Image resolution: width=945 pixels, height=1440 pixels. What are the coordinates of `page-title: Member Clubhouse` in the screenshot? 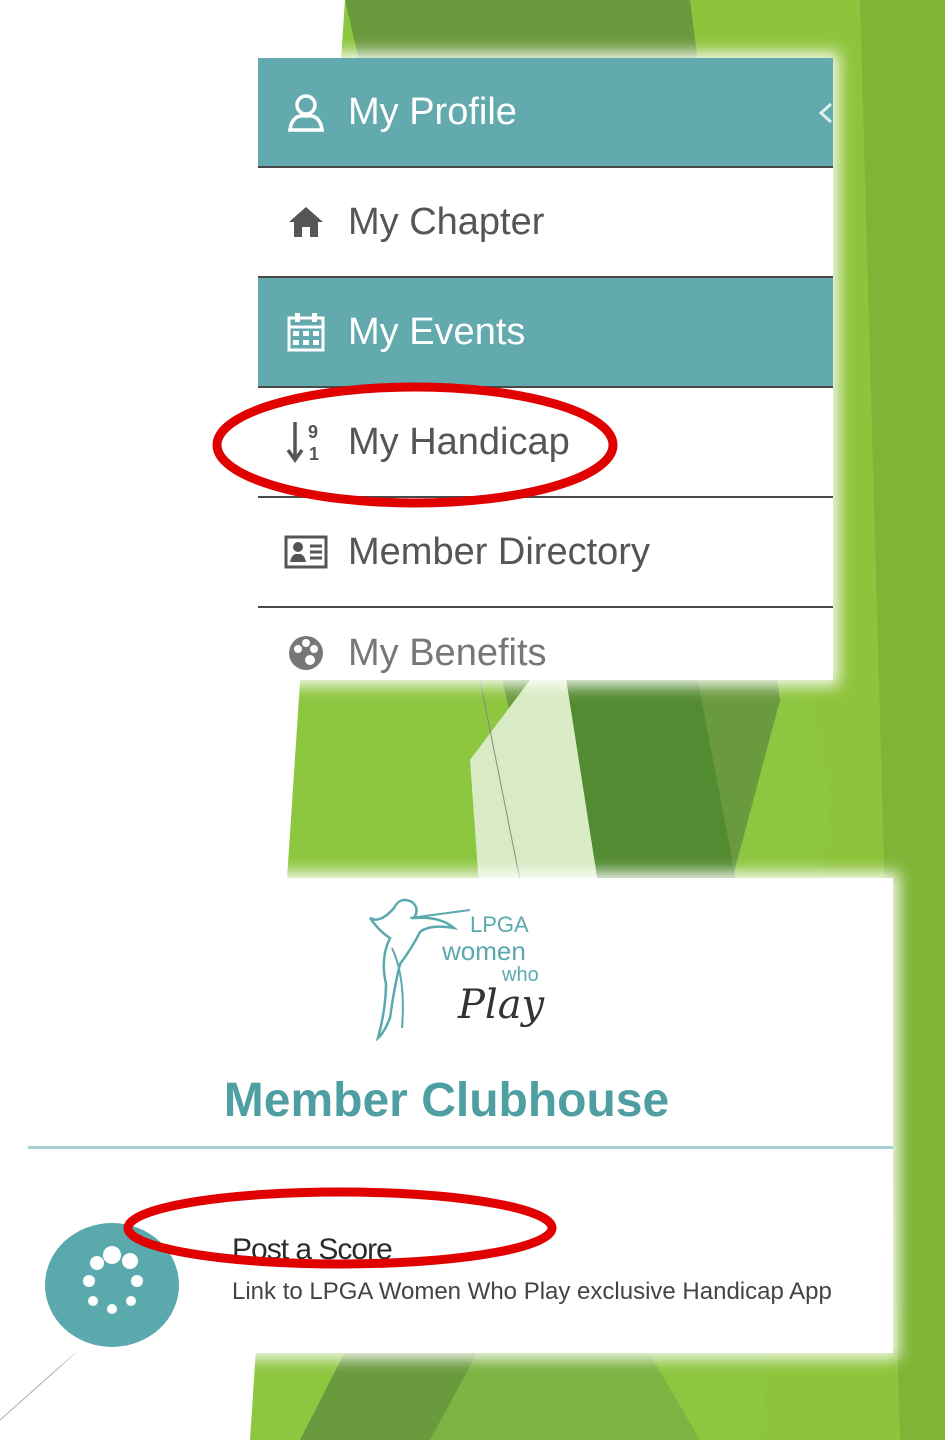 It's located at (446, 1100).